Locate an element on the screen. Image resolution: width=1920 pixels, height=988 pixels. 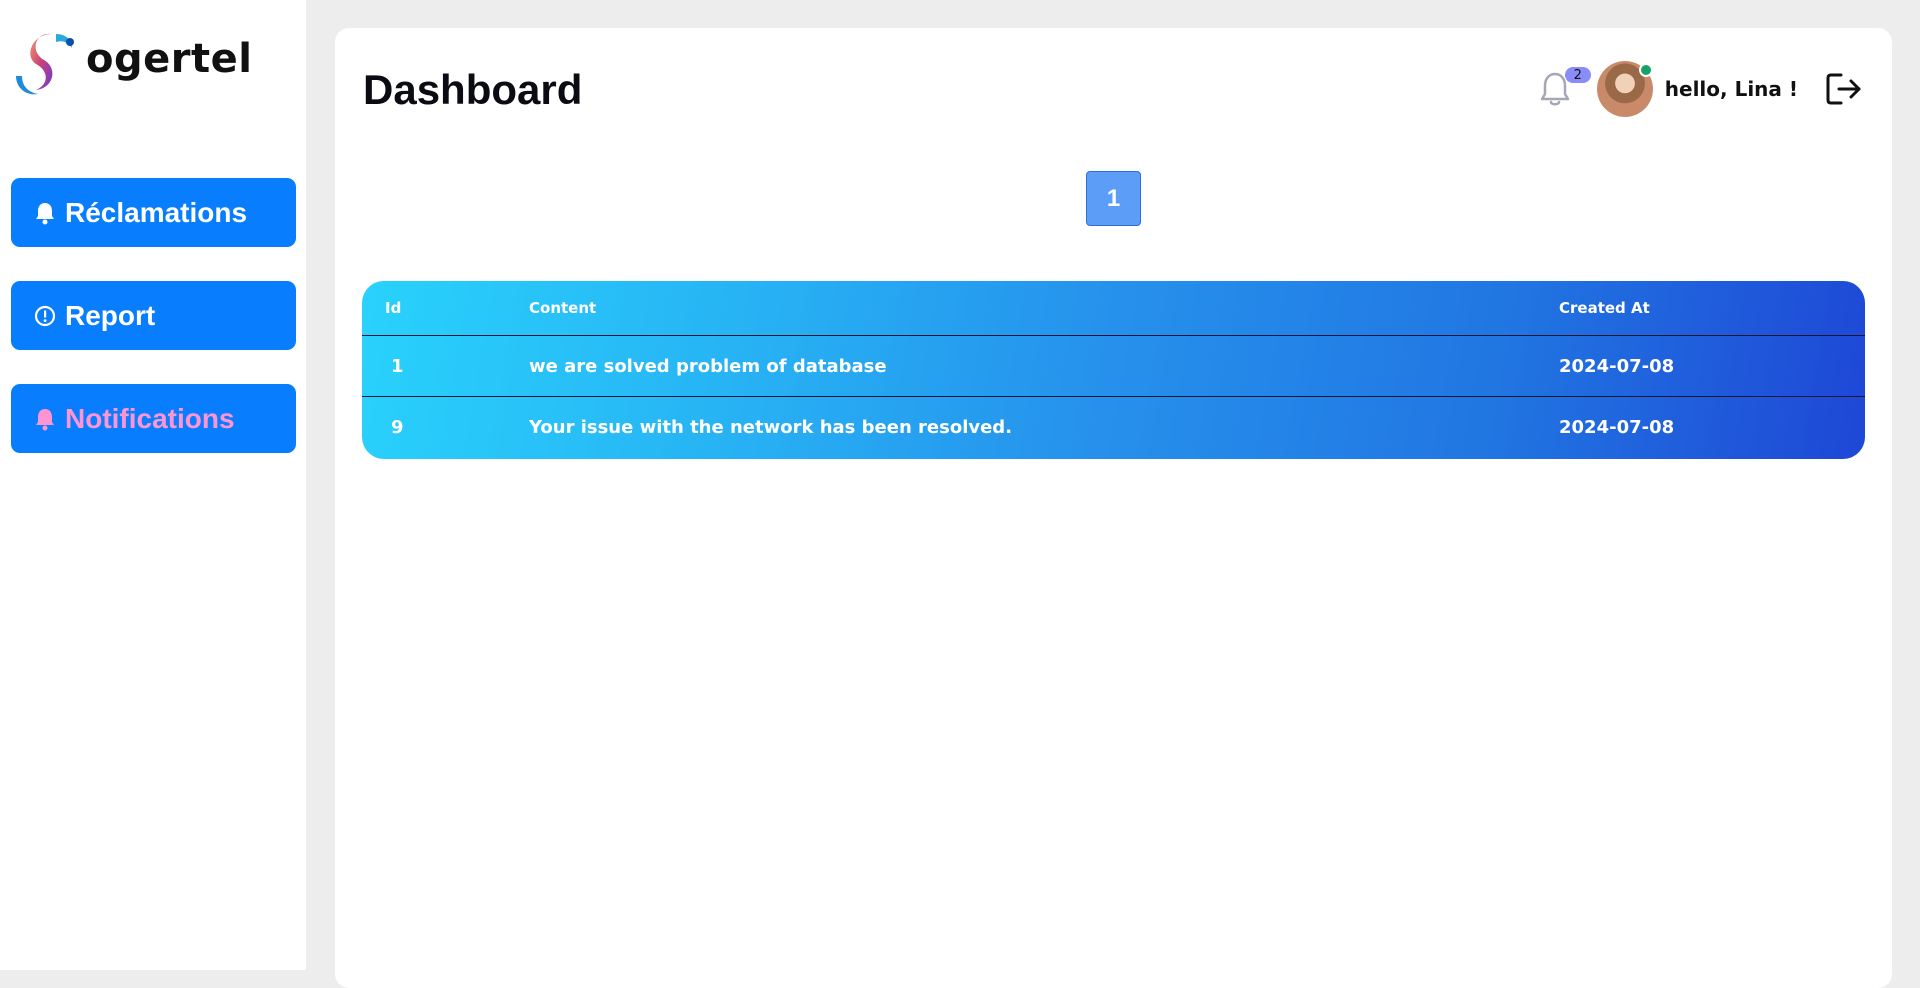
sidebar-item-notifications: Notifications is located at coordinates (153, 418).